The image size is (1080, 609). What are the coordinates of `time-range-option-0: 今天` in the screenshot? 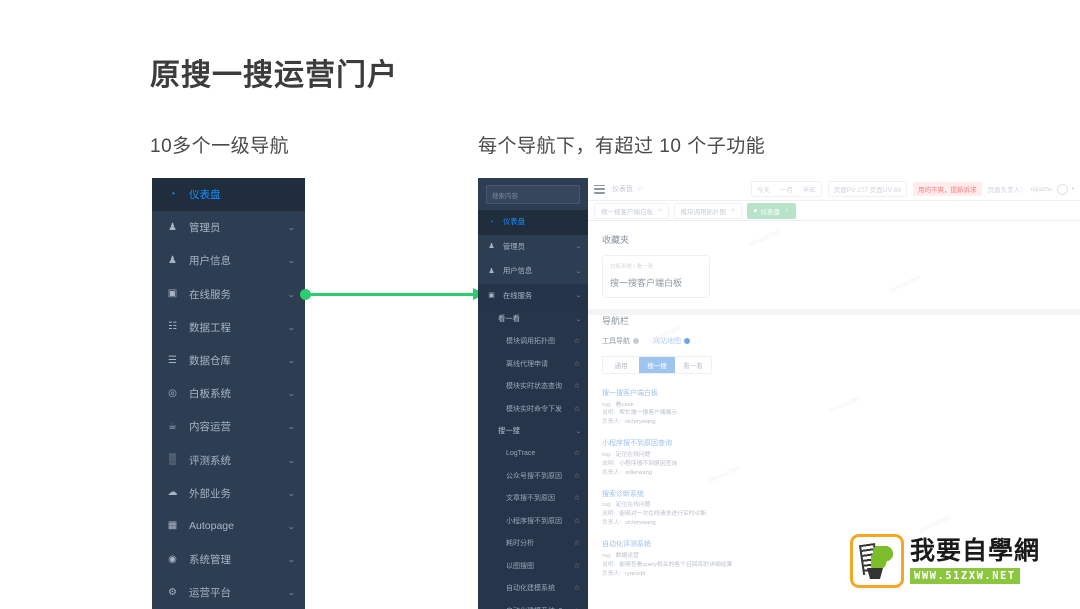 It's located at (763, 189).